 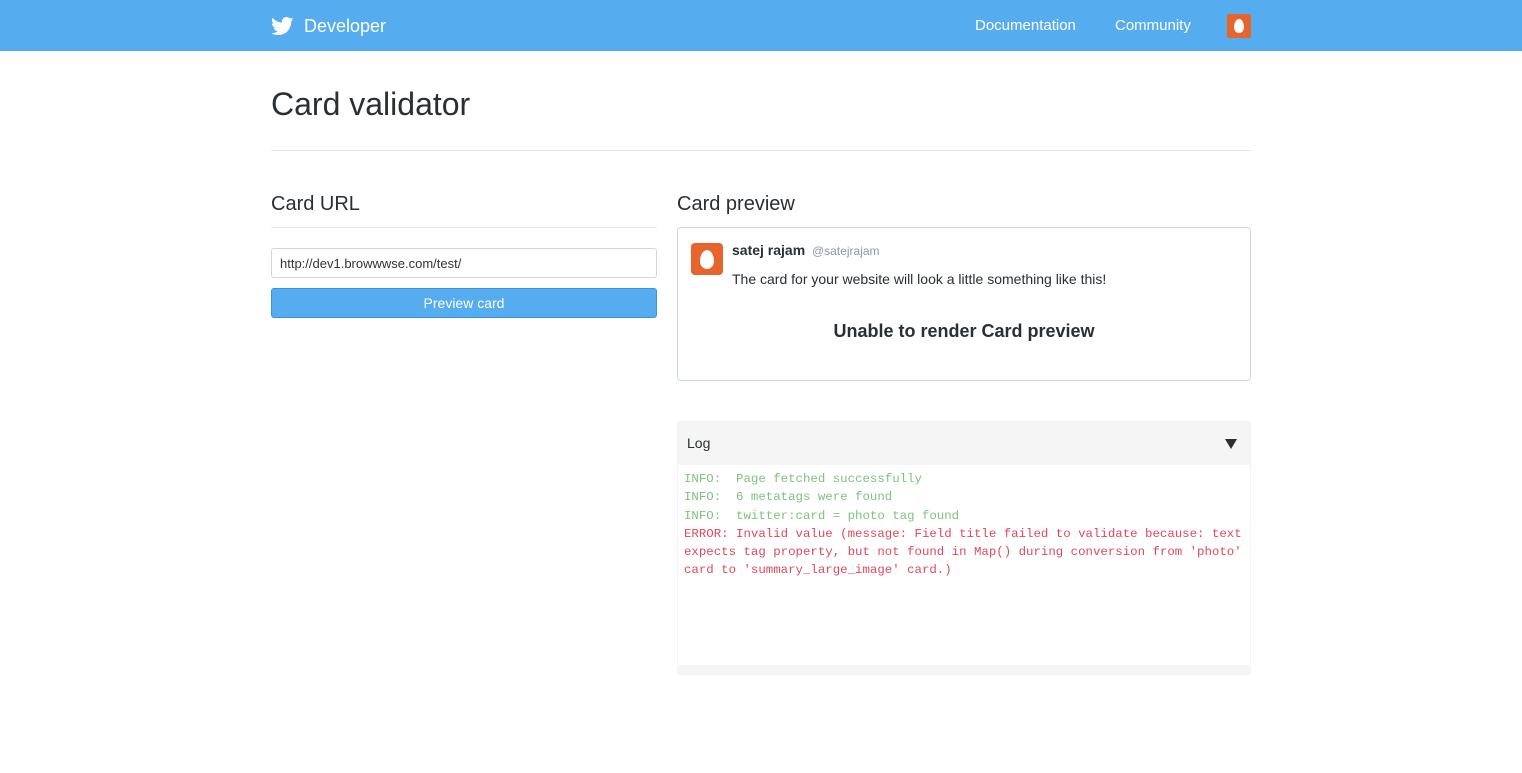 What do you see at coordinates (464, 227) in the screenshot?
I see `card-url-divider` at bounding box center [464, 227].